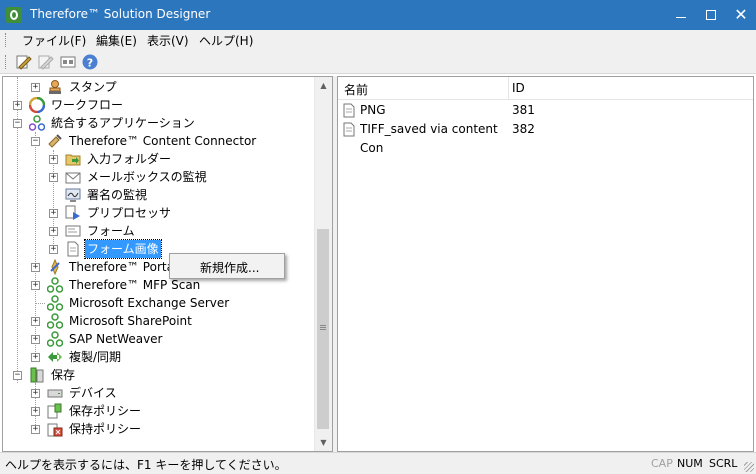  Describe the element at coordinates (54, 40) in the screenshot. I see `menu-file: ファイル(F)` at that location.